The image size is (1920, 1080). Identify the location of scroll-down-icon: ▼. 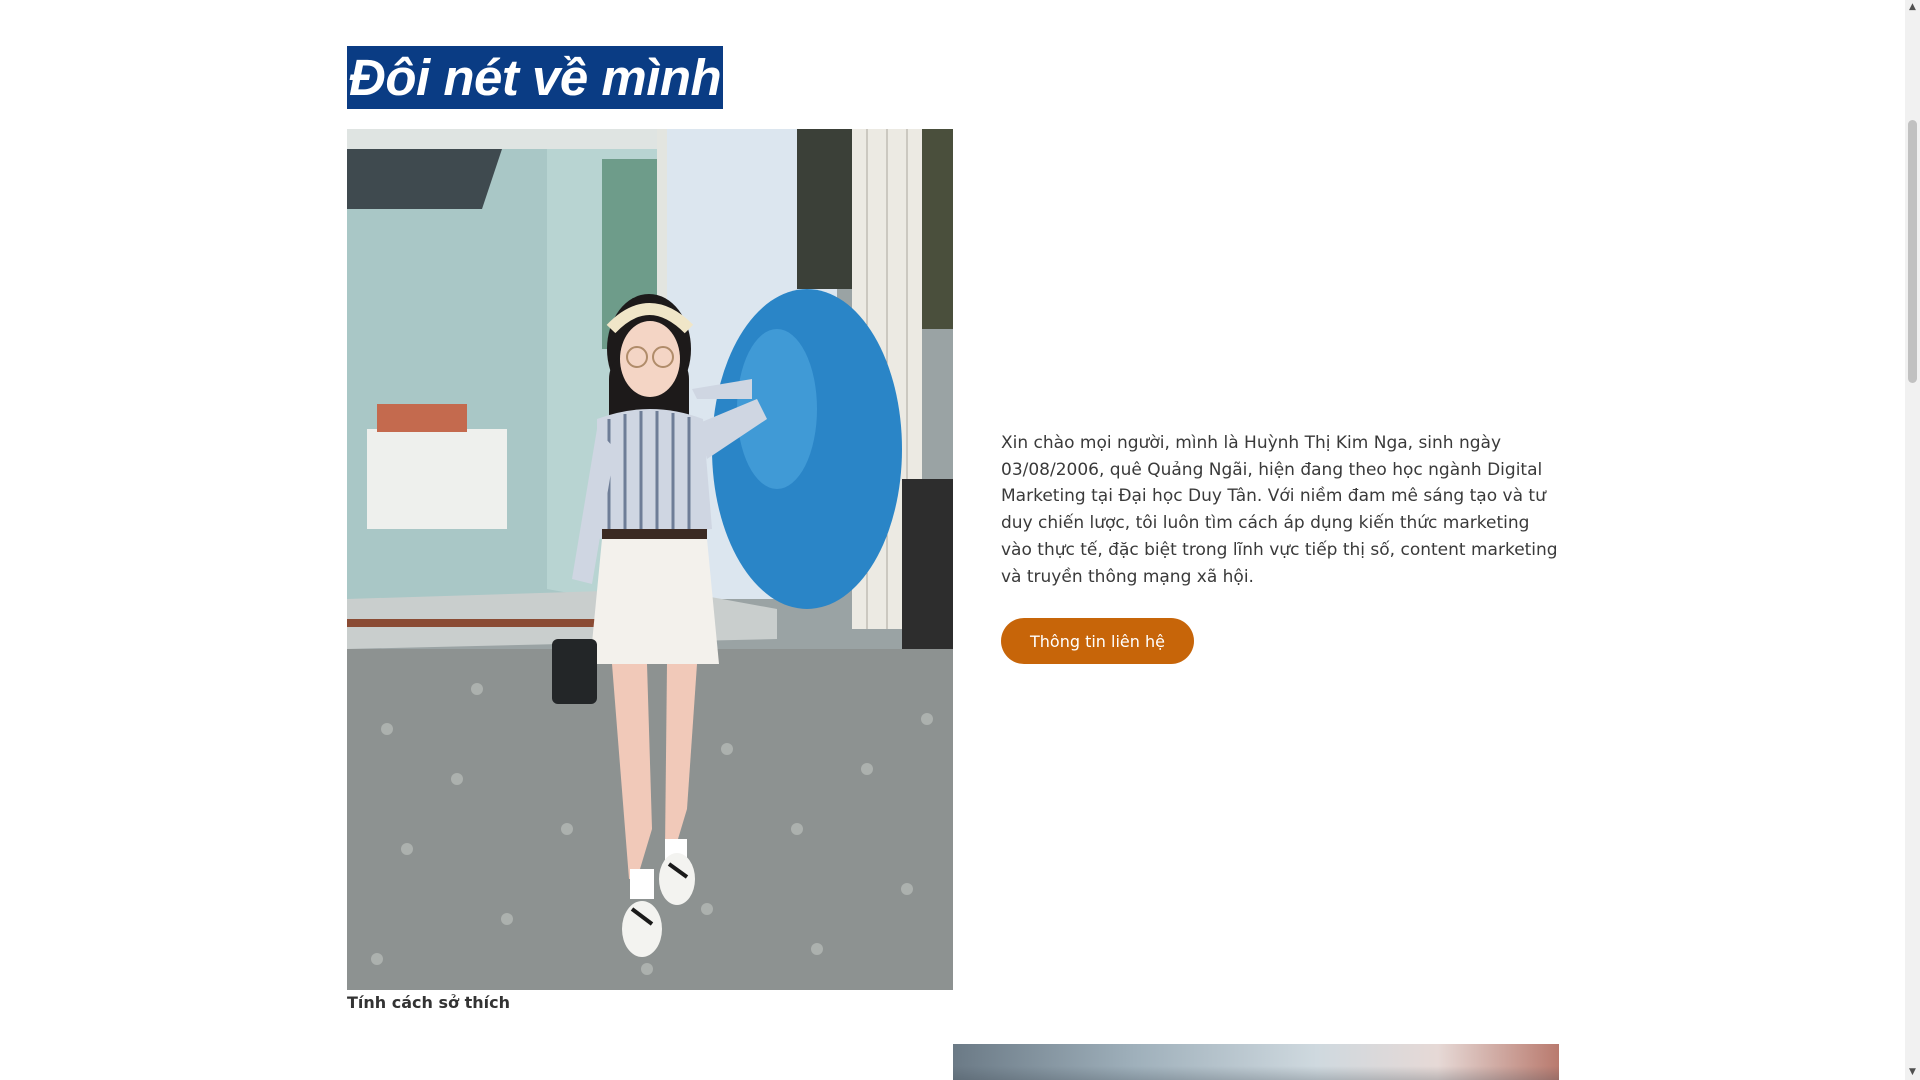
(1912, 1072).